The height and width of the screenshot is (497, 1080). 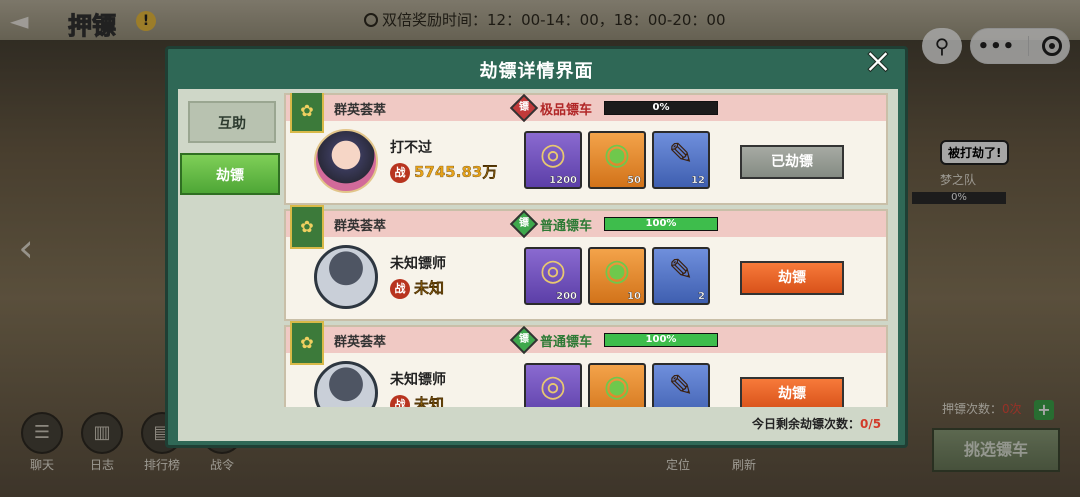 I want to click on coin-item: ◎ 1200, so click(x=553, y=160).